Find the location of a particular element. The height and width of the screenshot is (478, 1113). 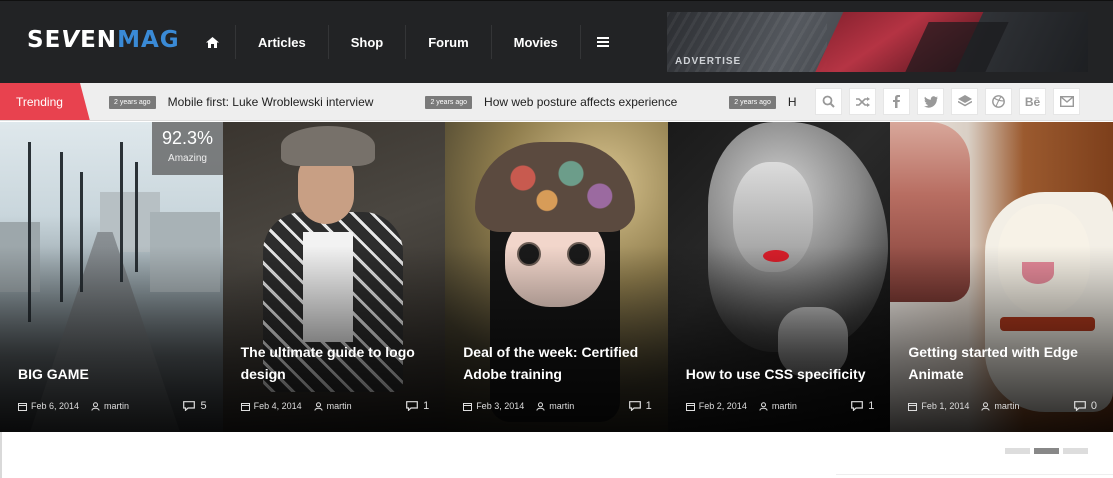

post-date-text: Feb 2, 2014 is located at coordinates (722, 406).